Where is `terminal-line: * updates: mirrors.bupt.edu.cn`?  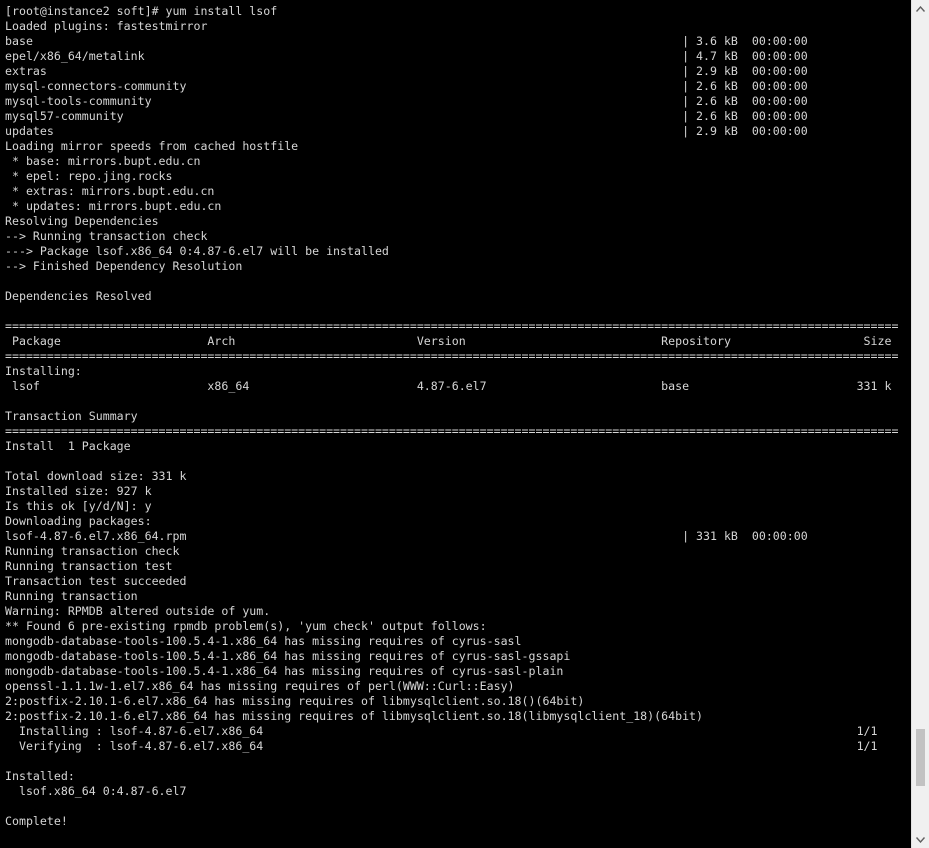
terminal-line: * updates: mirrors.bupt.edu.cn is located at coordinates (113, 206).